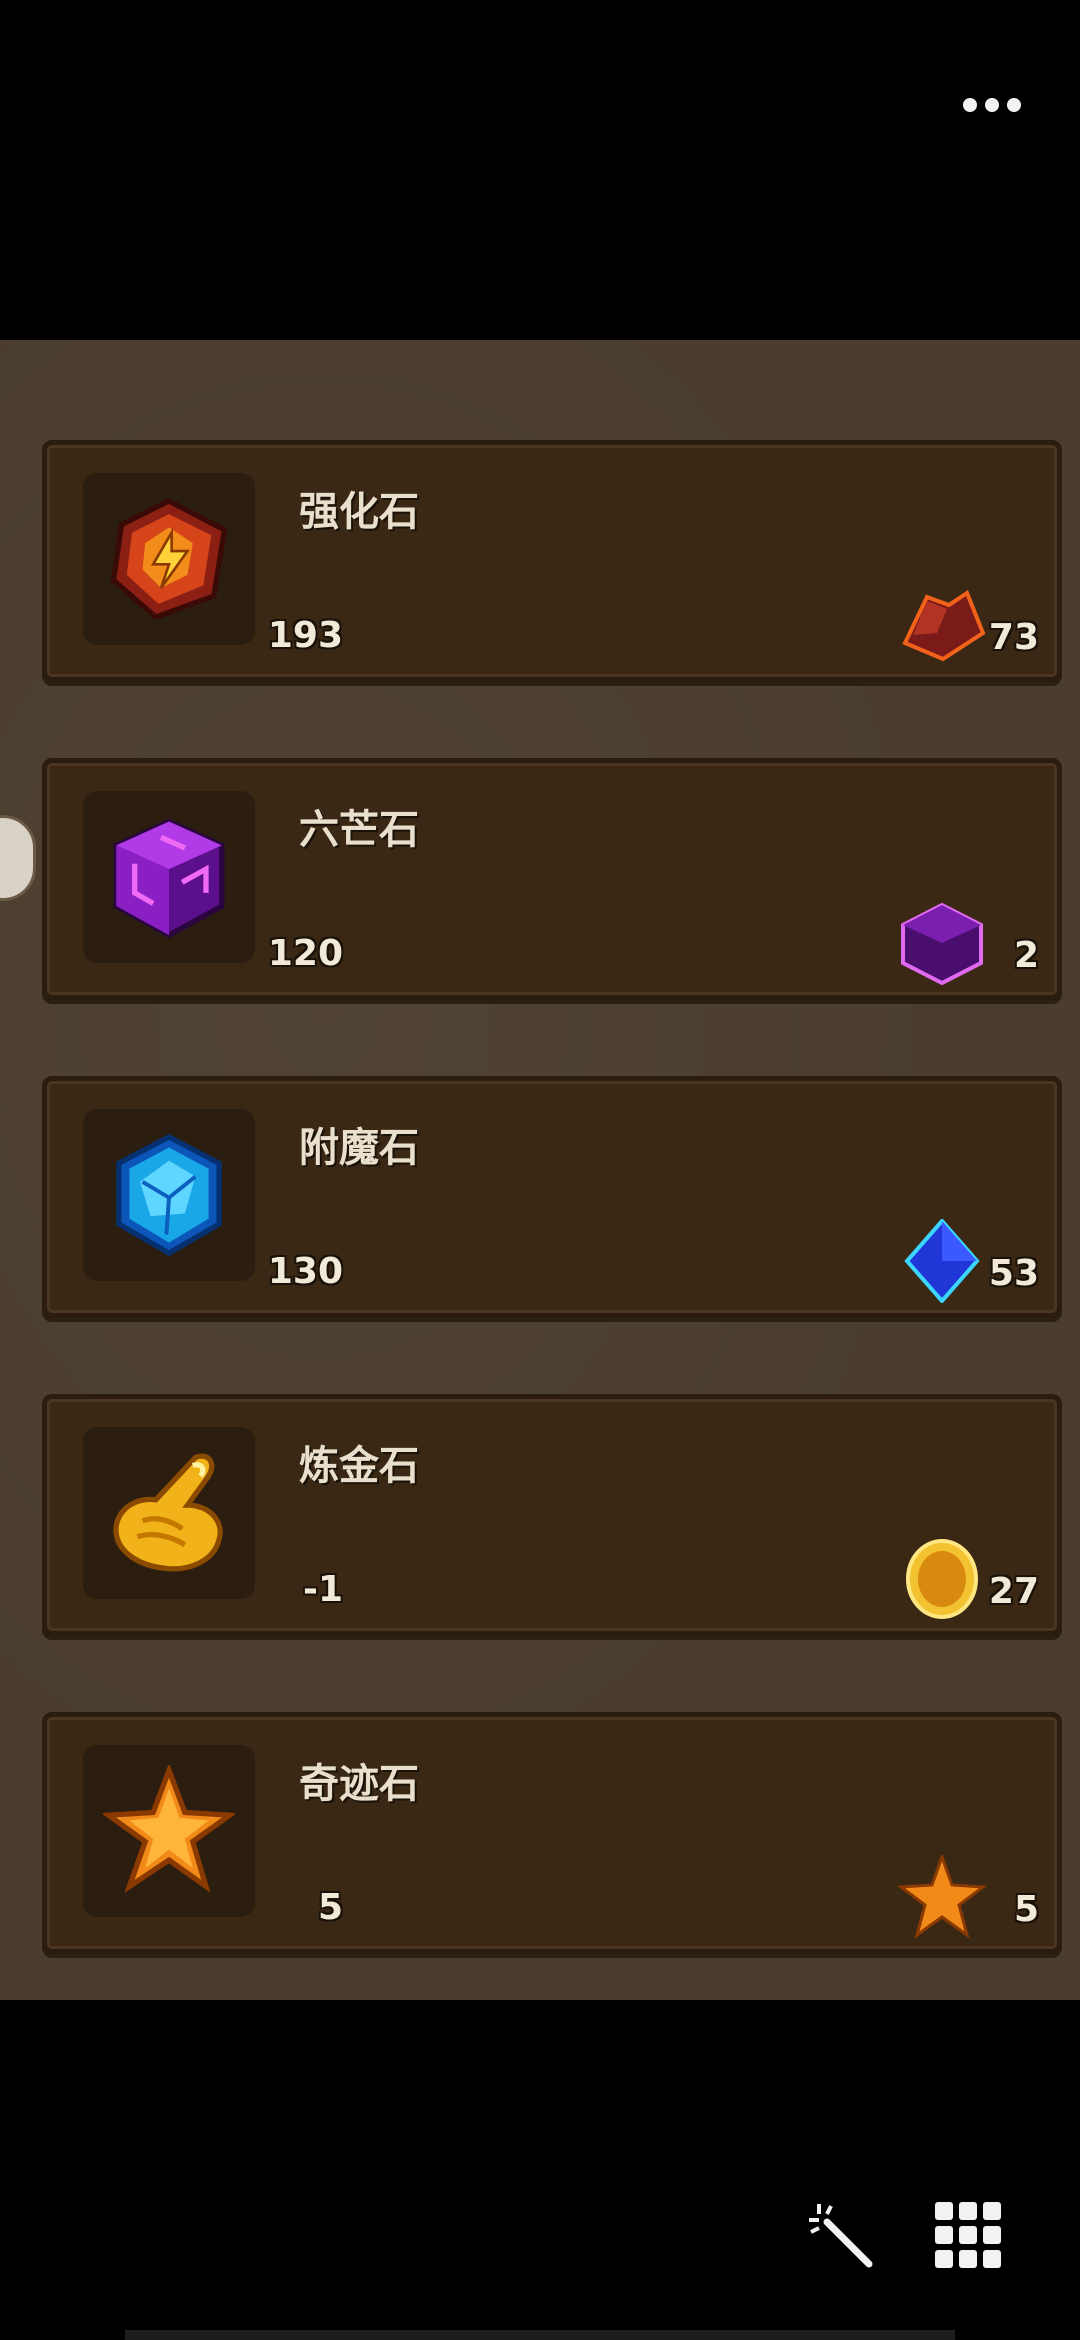  I want to click on hexagram-stone-icon, so click(169, 878).